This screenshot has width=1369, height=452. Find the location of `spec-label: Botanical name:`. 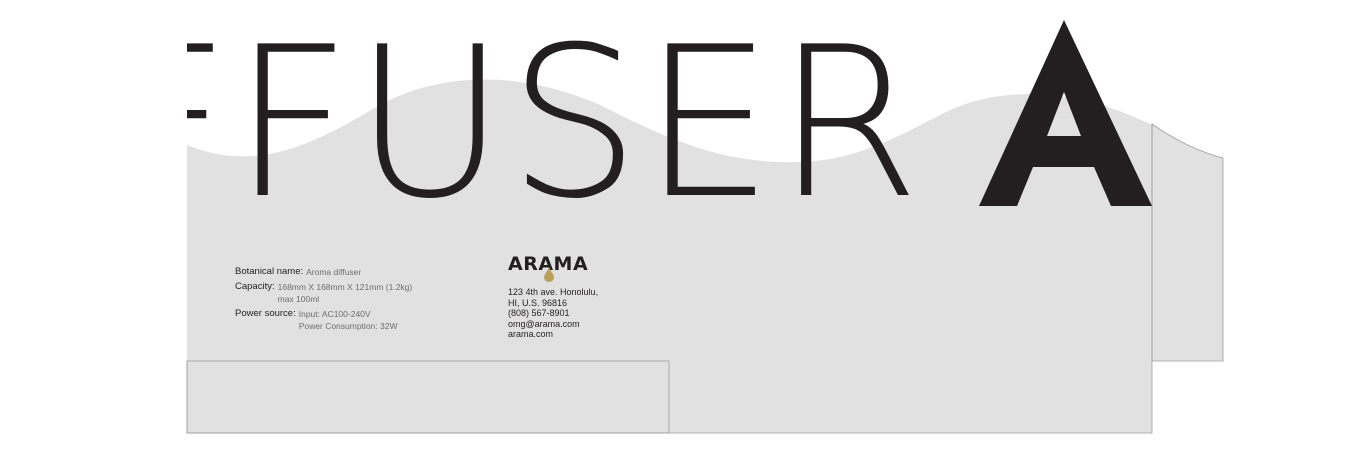

spec-label: Botanical name: is located at coordinates (269, 271).